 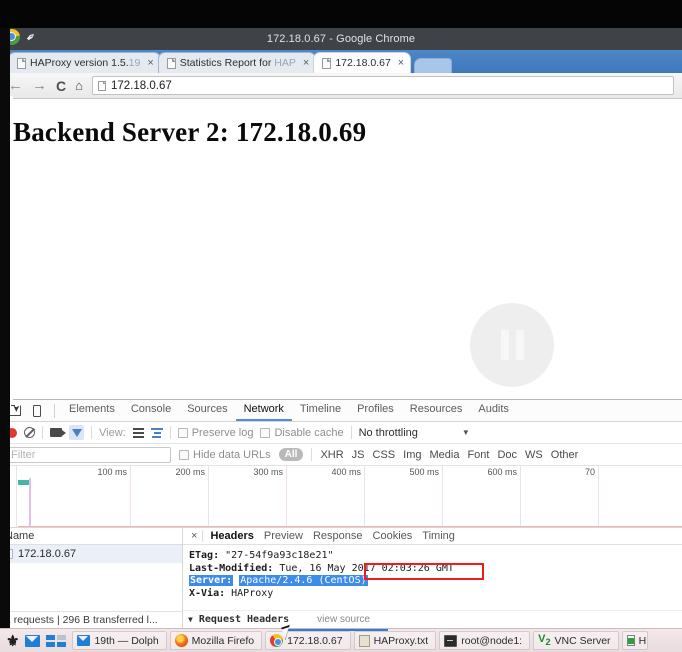 I want to click on timeline-request-bar, so click(x=23, y=482).